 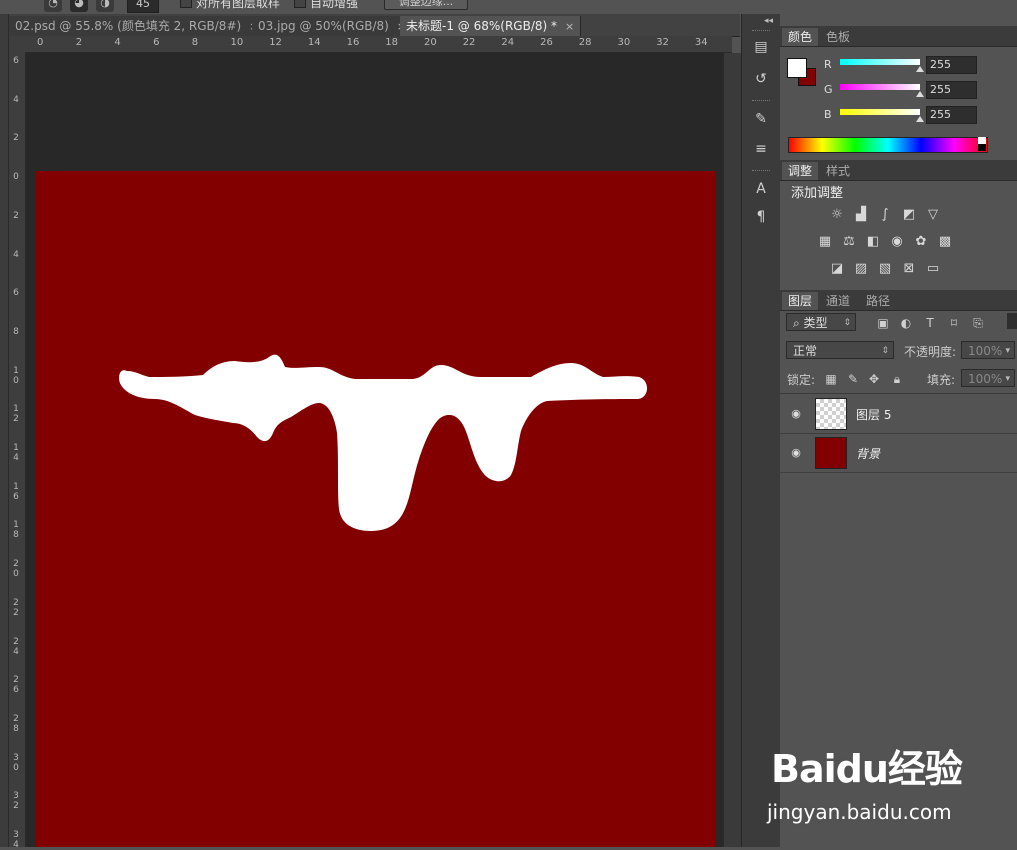 What do you see at coordinates (920, 94) in the screenshot?
I see `g-slider-thumb` at bounding box center [920, 94].